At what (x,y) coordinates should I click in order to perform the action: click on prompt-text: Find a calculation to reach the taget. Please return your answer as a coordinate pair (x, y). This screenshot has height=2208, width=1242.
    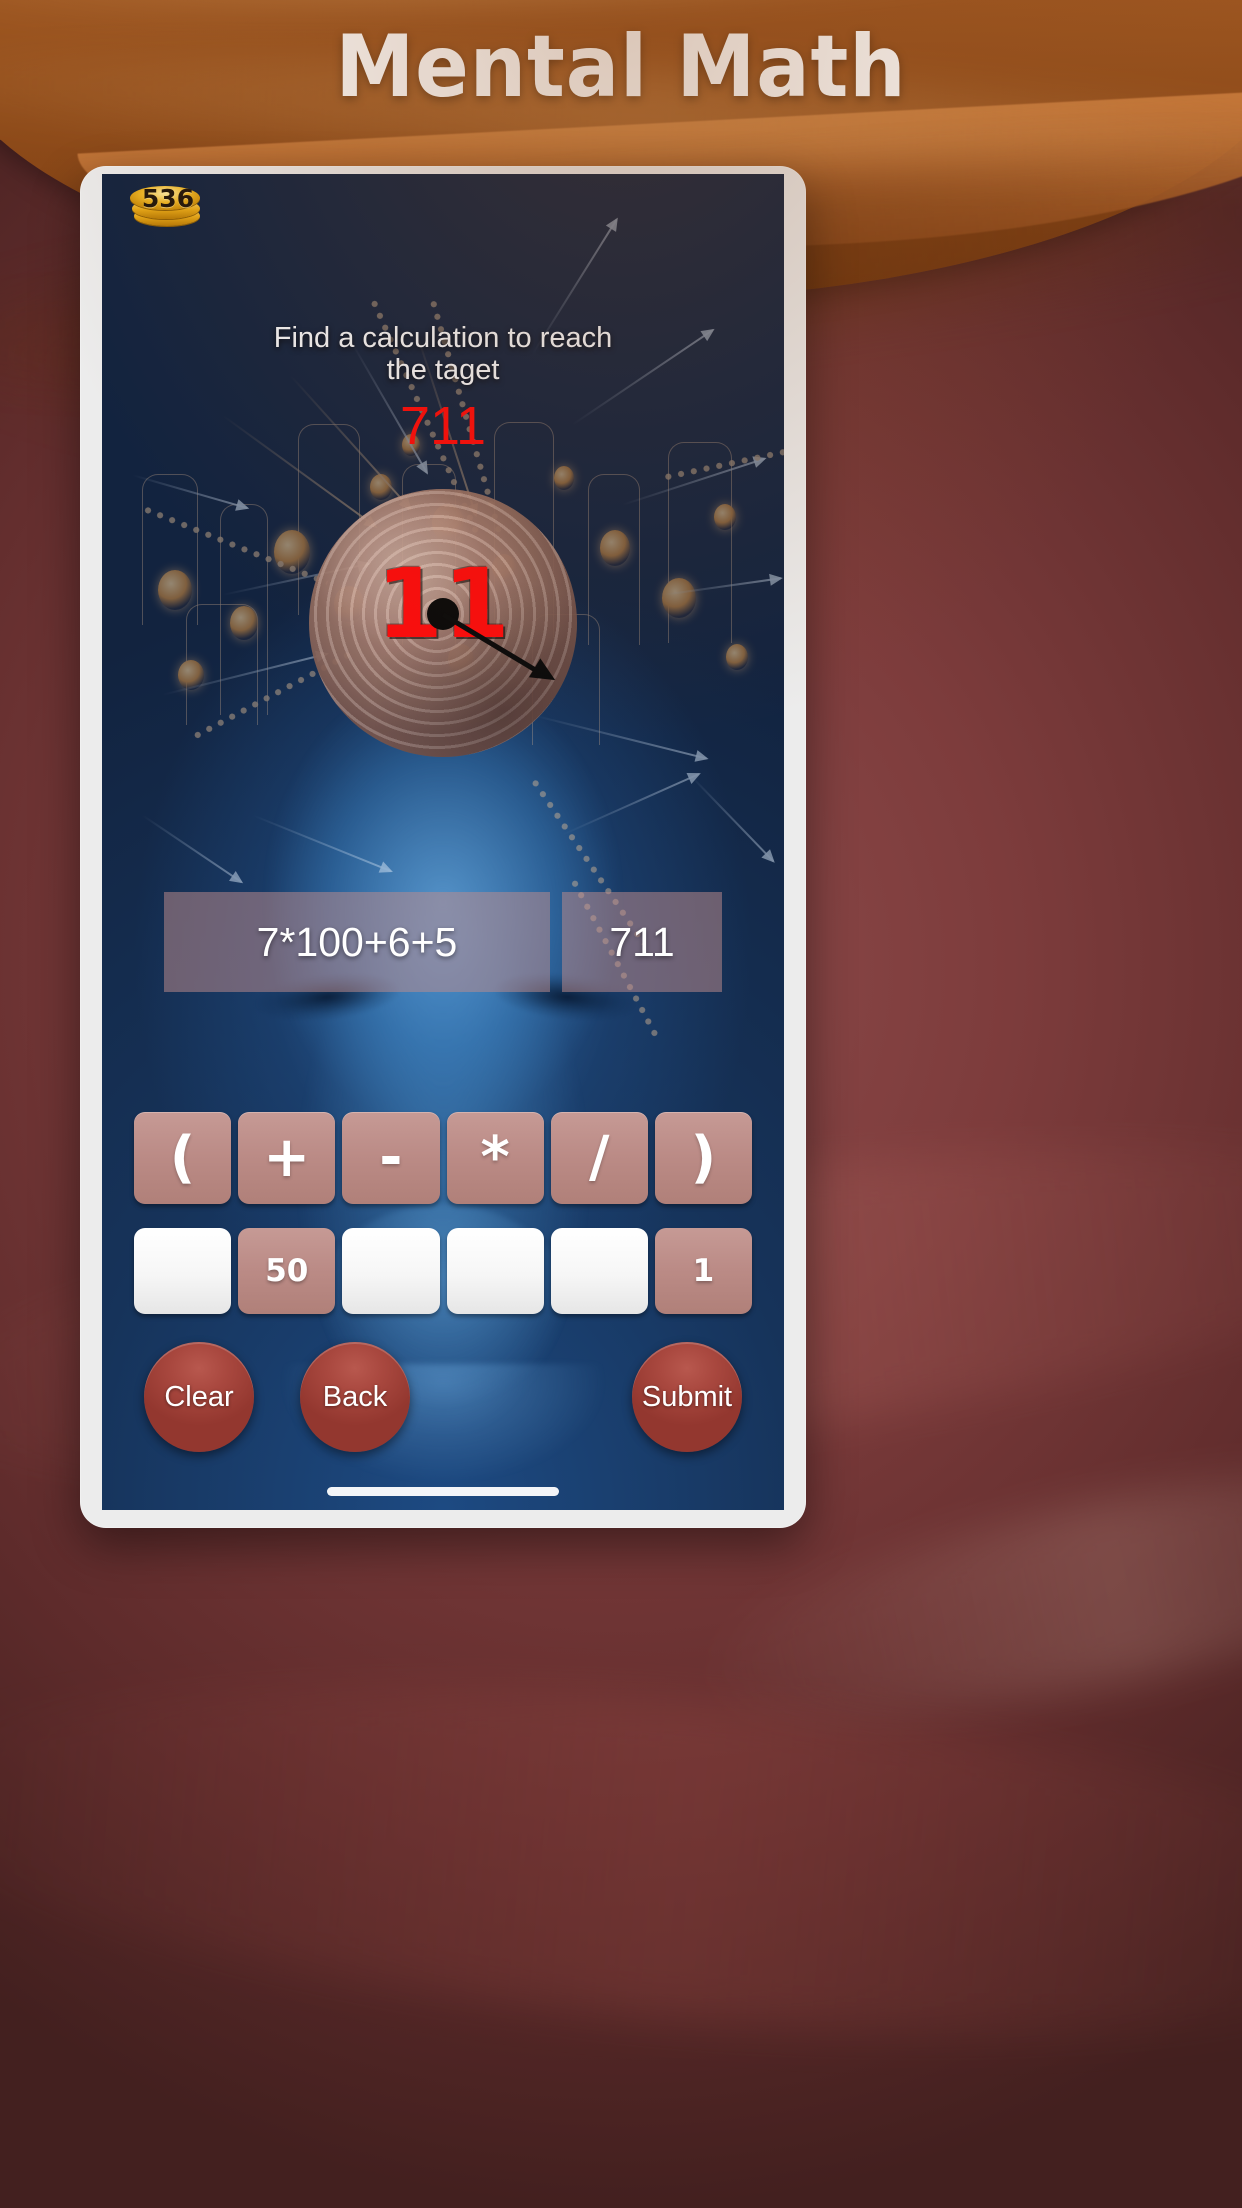
    Looking at the image, I should click on (443, 354).